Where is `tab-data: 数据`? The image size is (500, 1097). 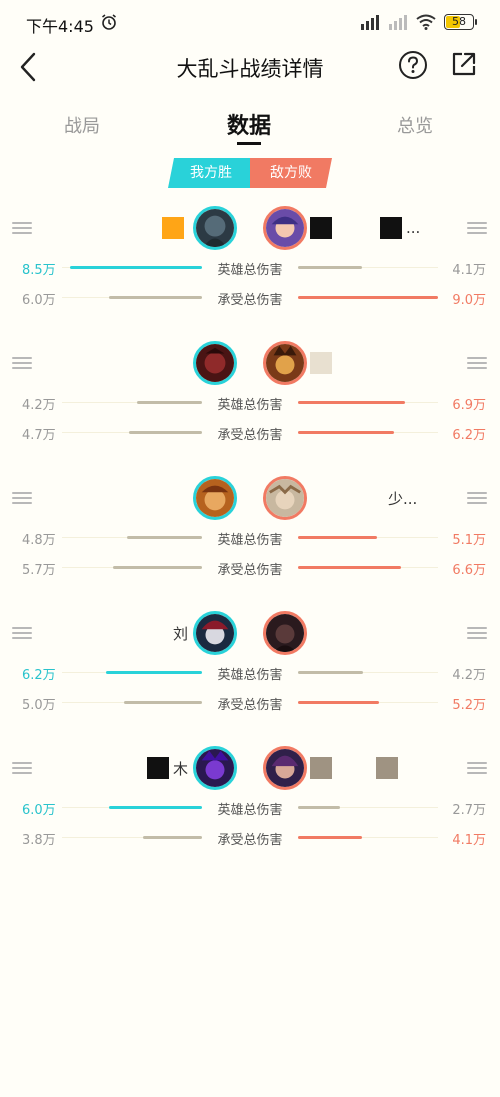
tab-data: 数据 is located at coordinates (249, 124).